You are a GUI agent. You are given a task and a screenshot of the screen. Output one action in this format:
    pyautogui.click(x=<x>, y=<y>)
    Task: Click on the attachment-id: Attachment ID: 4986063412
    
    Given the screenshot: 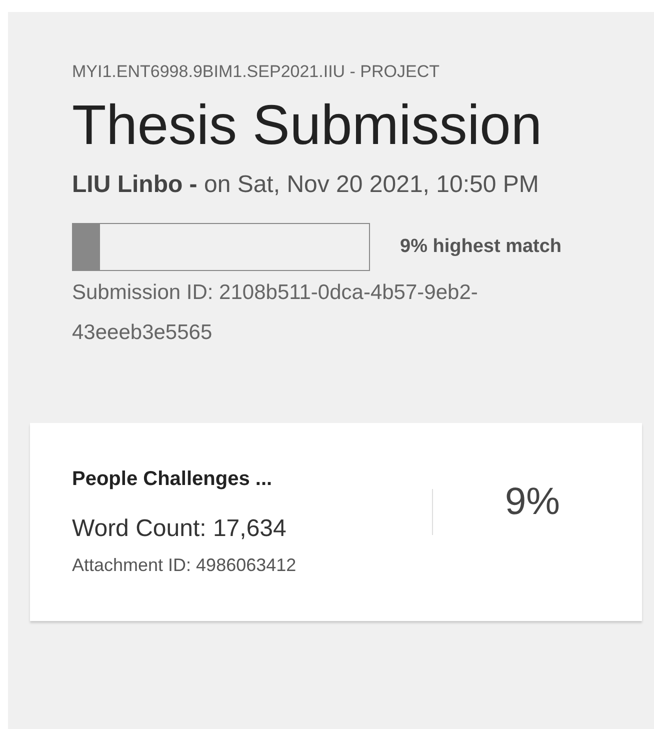 What is the action you would take?
    pyautogui.click(x=185, y=565)
    